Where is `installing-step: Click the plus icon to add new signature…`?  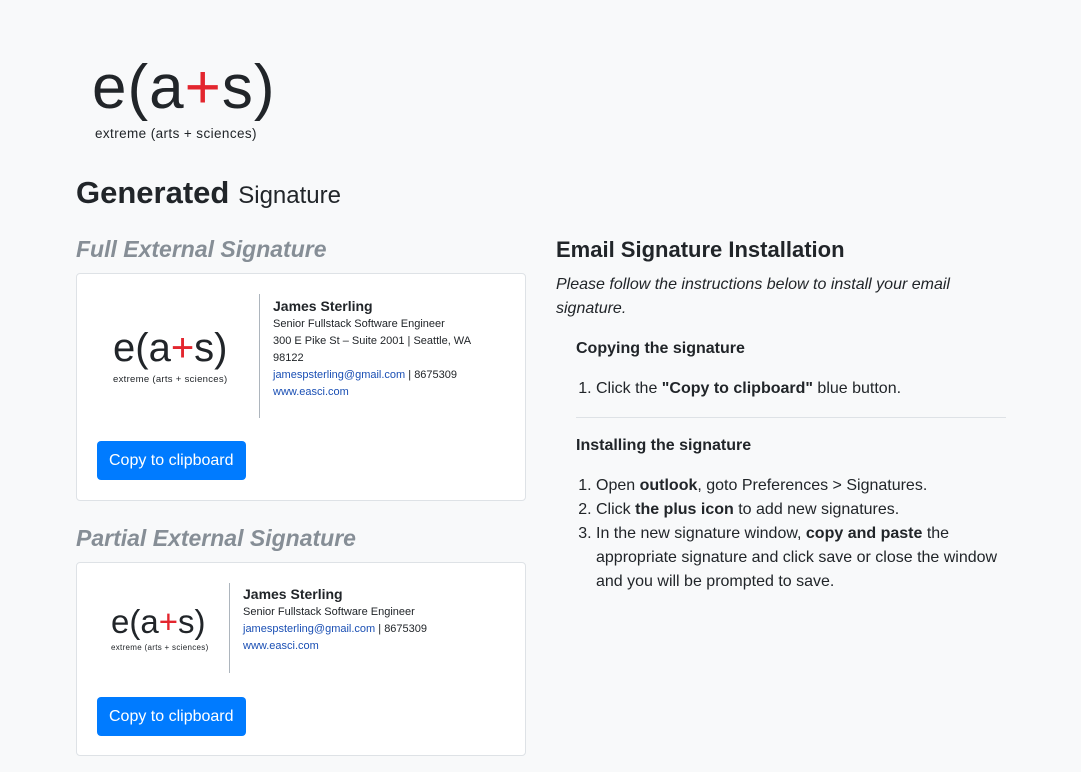 installing-step: Click the plus icon to add new signature… is located at coordinates (811, 510).